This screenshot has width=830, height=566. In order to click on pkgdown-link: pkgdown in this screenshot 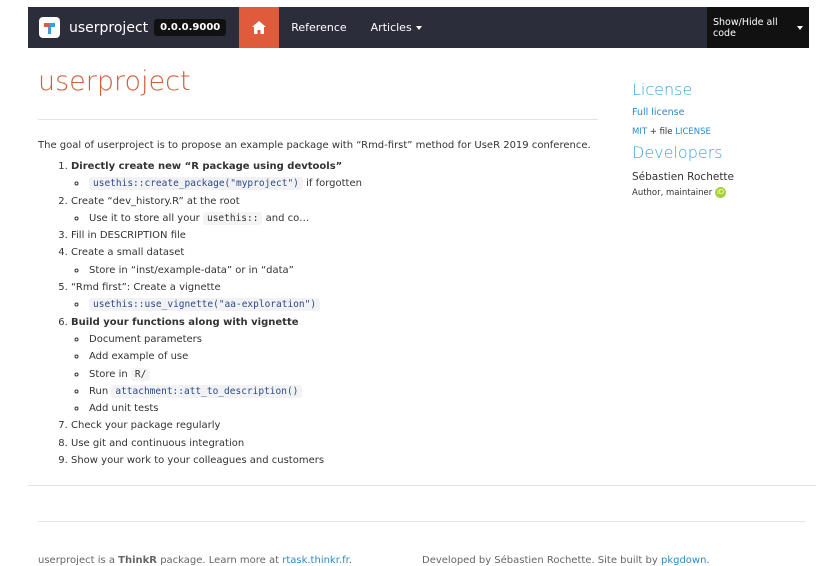, I will do `click(683, 560)`.